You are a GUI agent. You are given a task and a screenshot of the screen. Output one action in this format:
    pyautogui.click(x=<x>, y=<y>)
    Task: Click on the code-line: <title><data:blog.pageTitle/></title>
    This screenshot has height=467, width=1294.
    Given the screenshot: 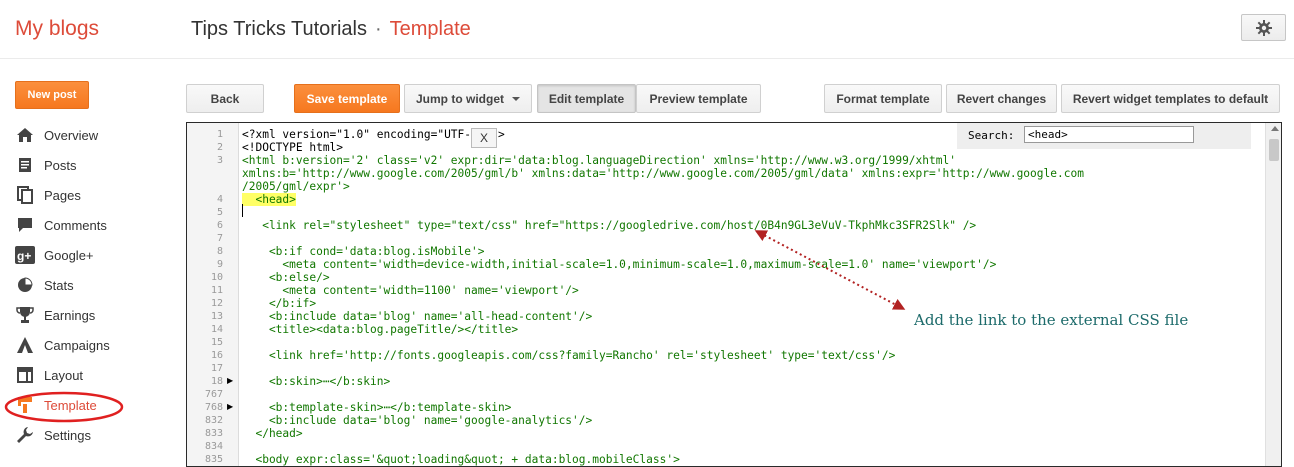 What is the action you would take?
    pyautogui.click(x=380, y=329)
    